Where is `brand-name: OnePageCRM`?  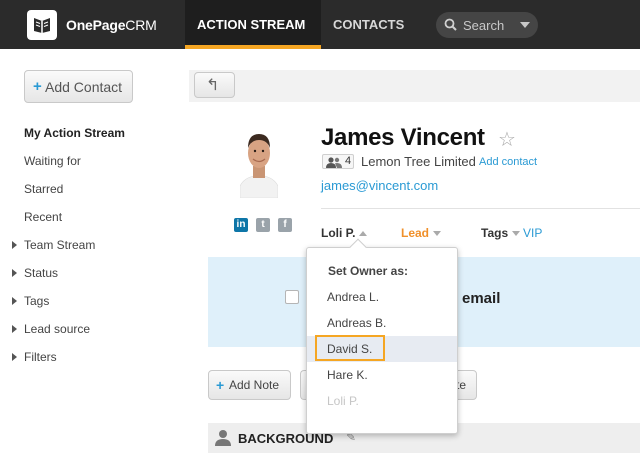 brand-name: OnePageCRM is located at coordinates (111, 25).